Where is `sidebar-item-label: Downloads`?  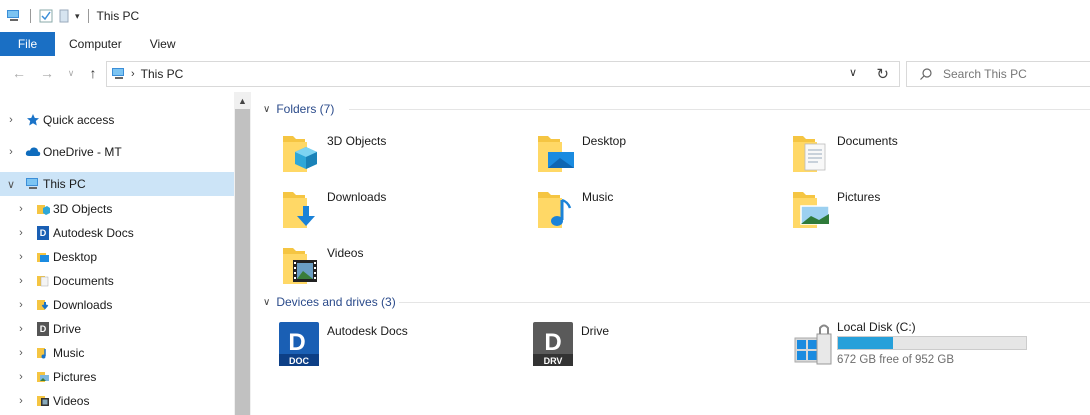
sidebar-item-label: Downloads is located at coordinates (83, 305).